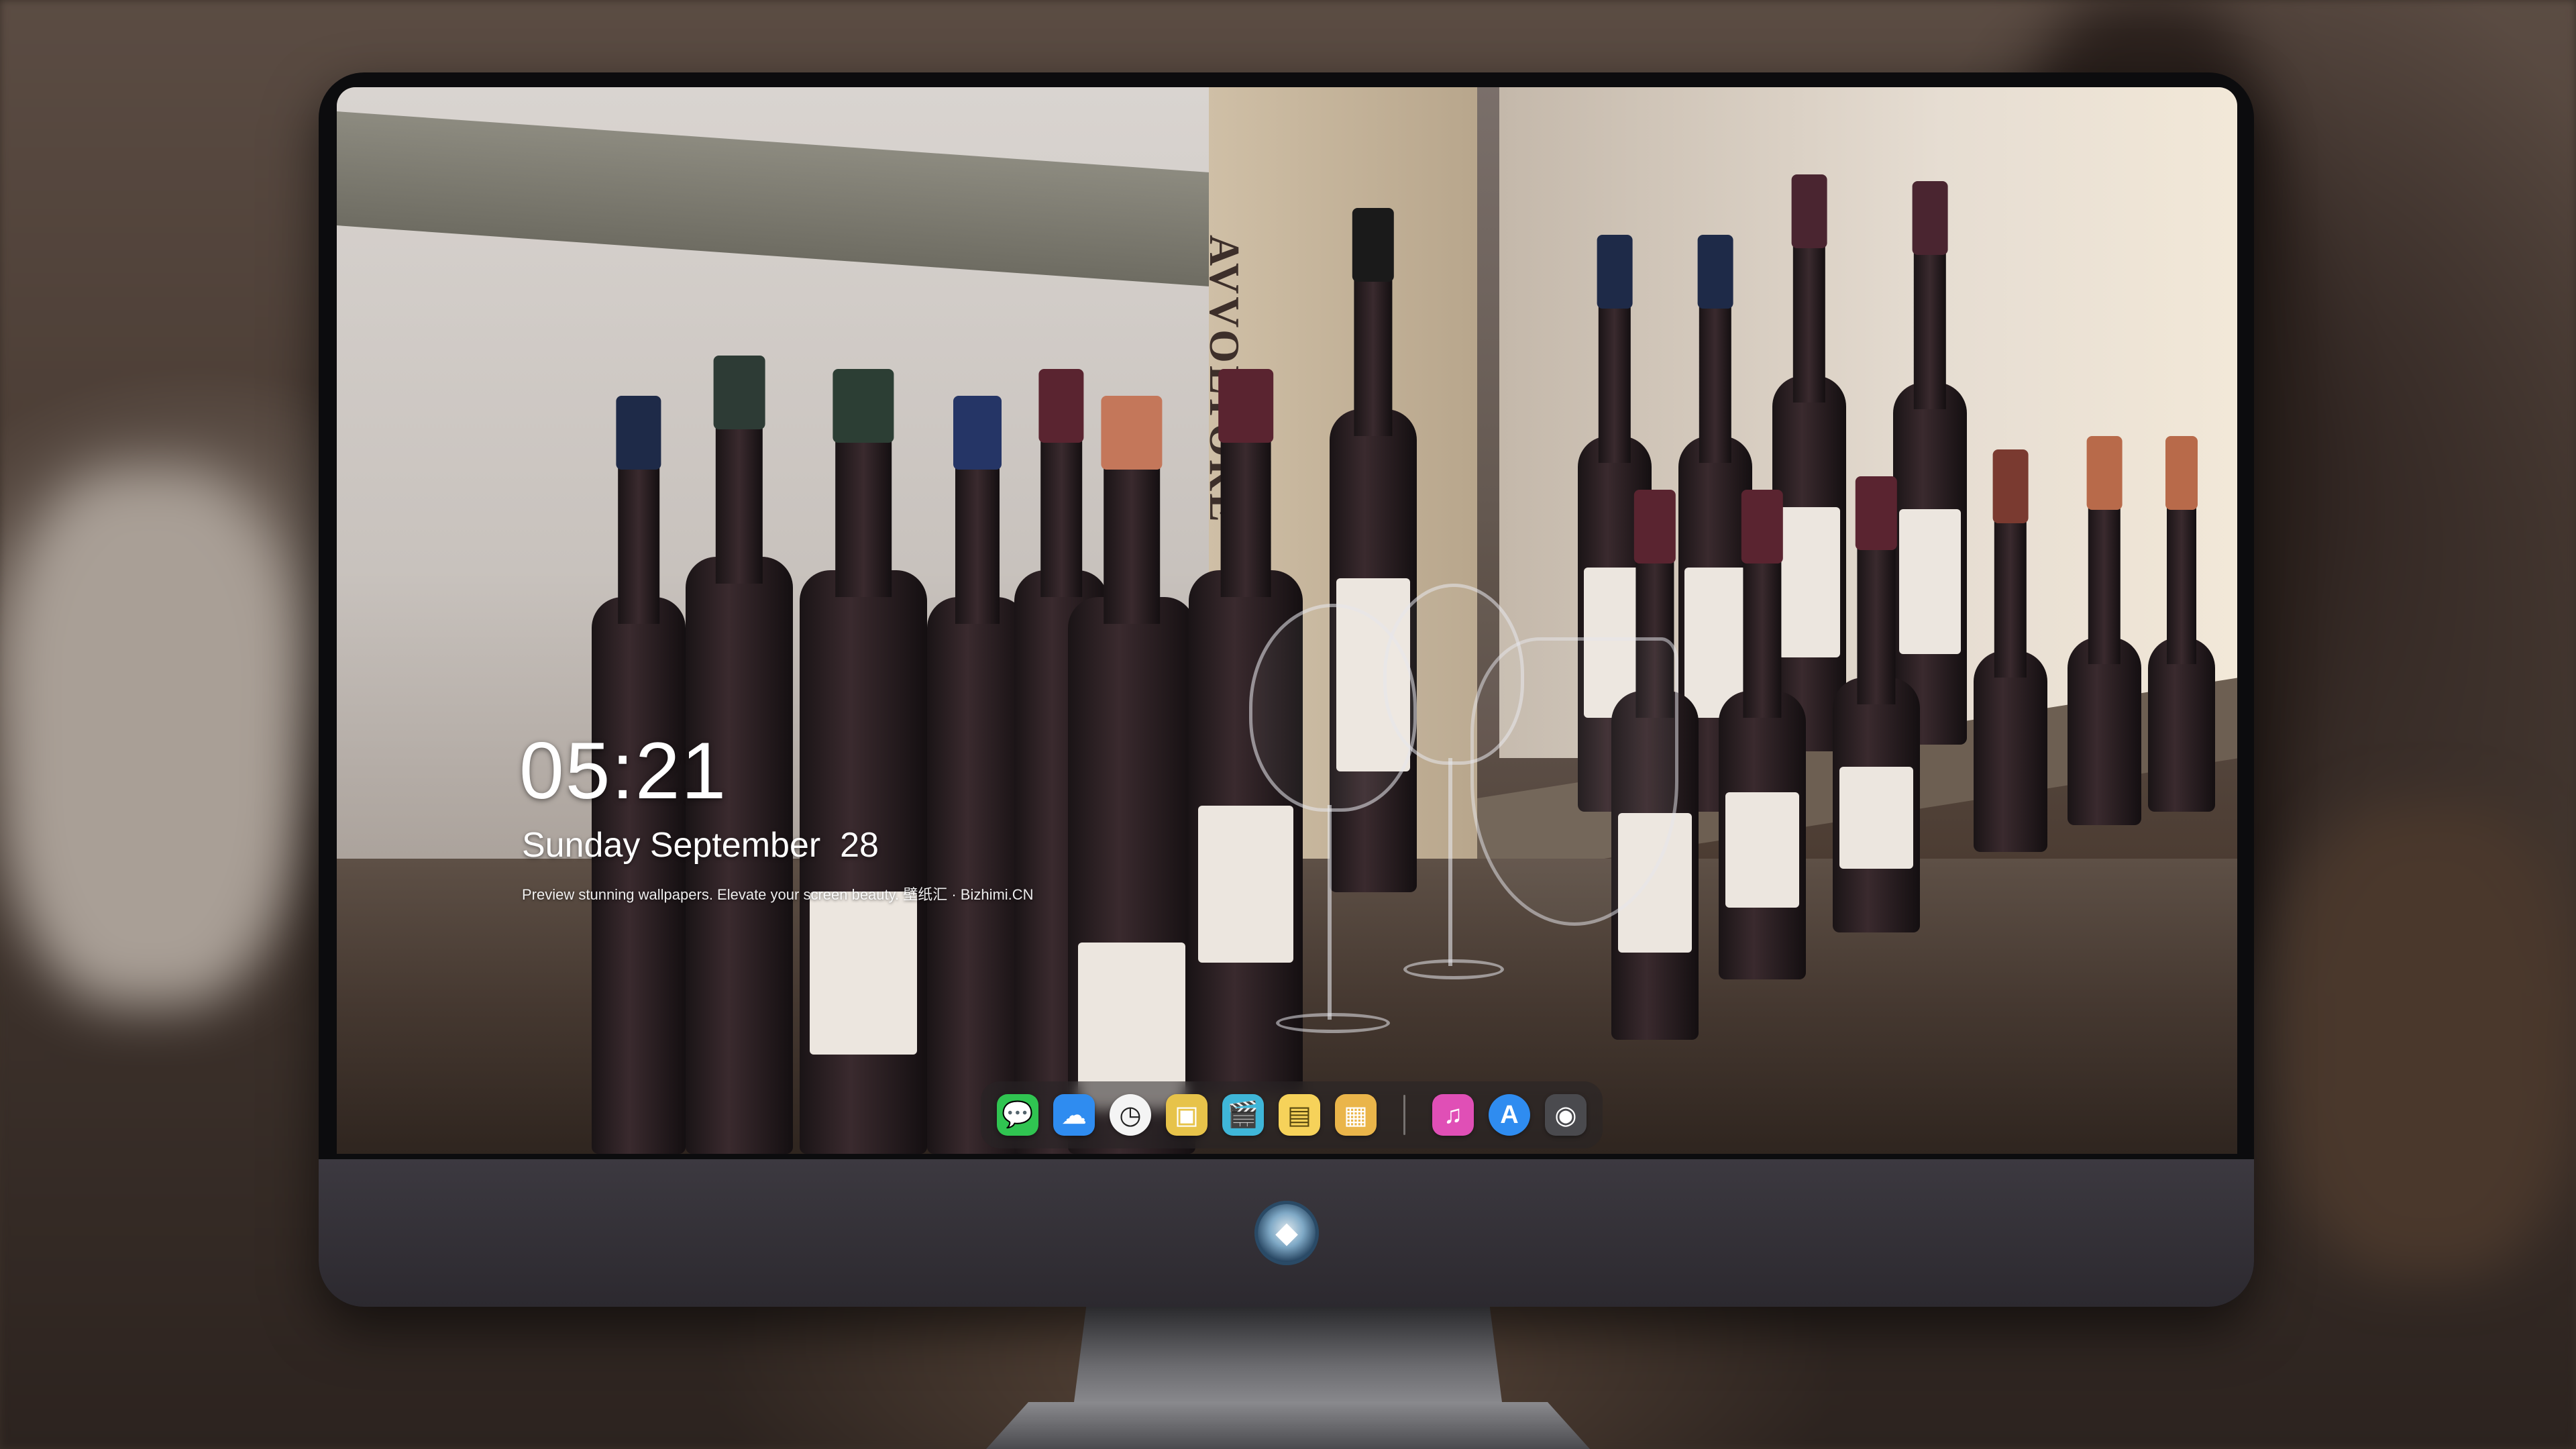 This screenshot has height=1449, width=2576. Describe the element at coordinates (1286, 1233) in the screenshot. I see `brand-logo-icon: ◆` at that location.